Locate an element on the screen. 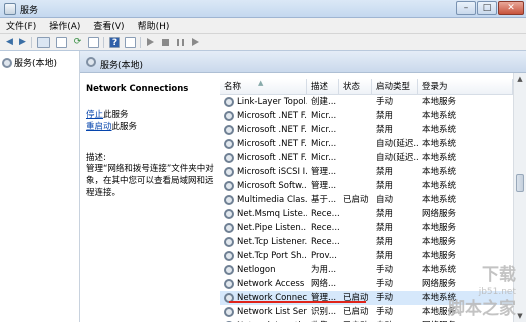  stop-service-link: 停止 is located at coordinates (94, 115).